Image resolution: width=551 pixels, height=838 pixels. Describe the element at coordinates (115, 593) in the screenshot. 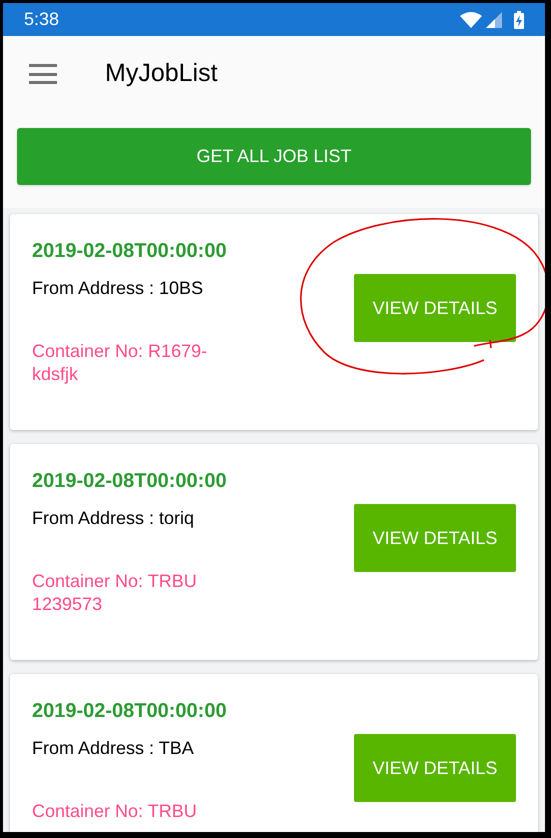

I see `container-number: Container No: TRBU 1239573` at that location.